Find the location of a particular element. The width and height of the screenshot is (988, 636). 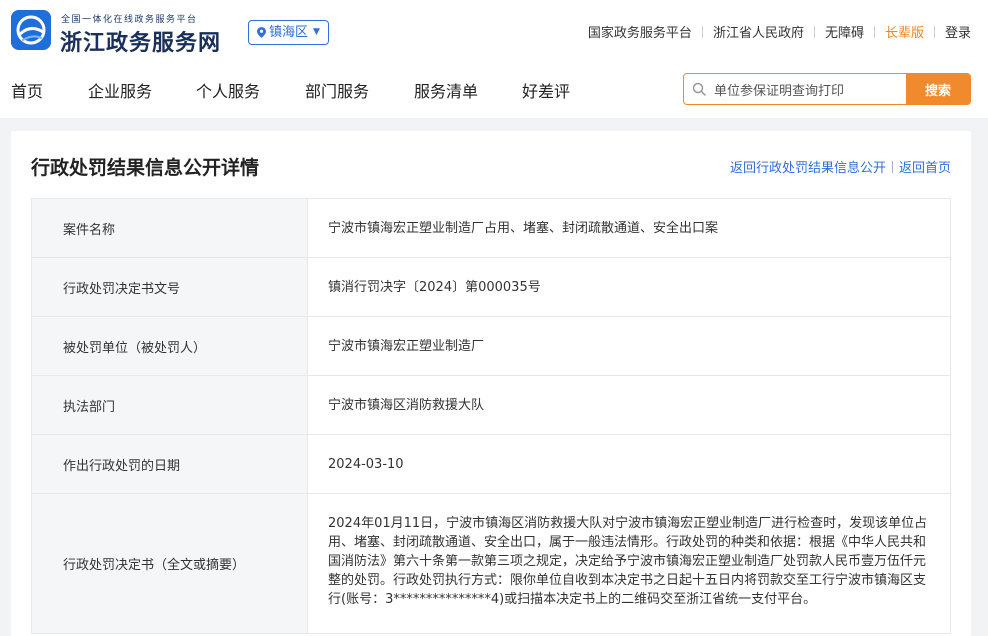

row-value: 宁波市镇海宏正塑业制造厂占用、堵塞、封闭疏散通道、安全出口案 is located at coordinates (629, 228).